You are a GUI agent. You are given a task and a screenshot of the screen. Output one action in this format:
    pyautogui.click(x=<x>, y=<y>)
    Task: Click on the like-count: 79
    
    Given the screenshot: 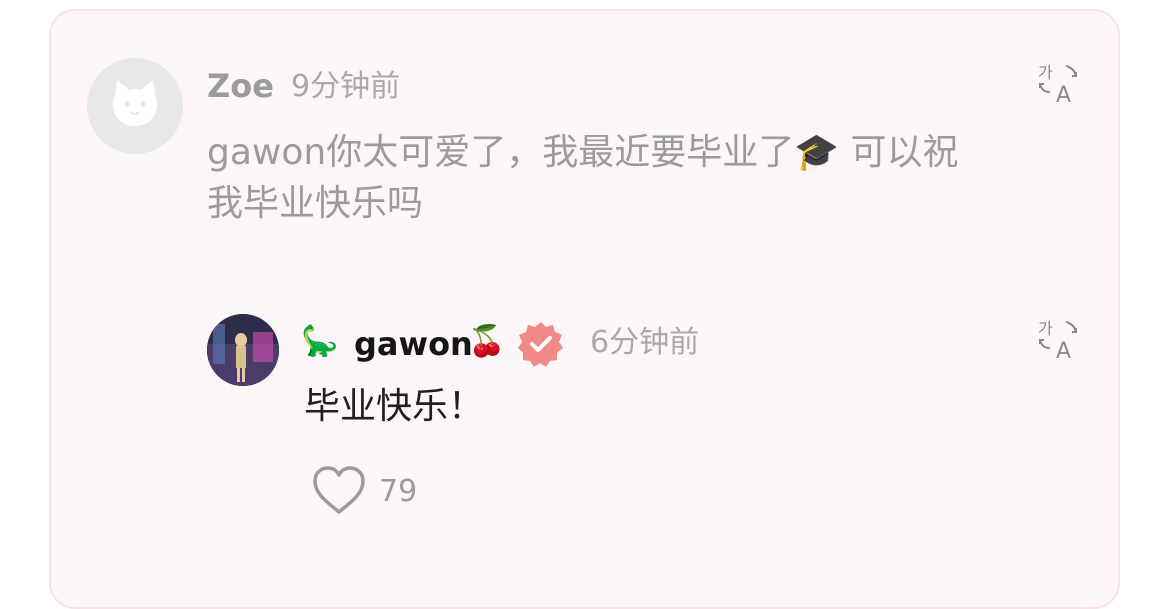 What is the action you would take?
    pyautogui.click(x=398, y=491)
    